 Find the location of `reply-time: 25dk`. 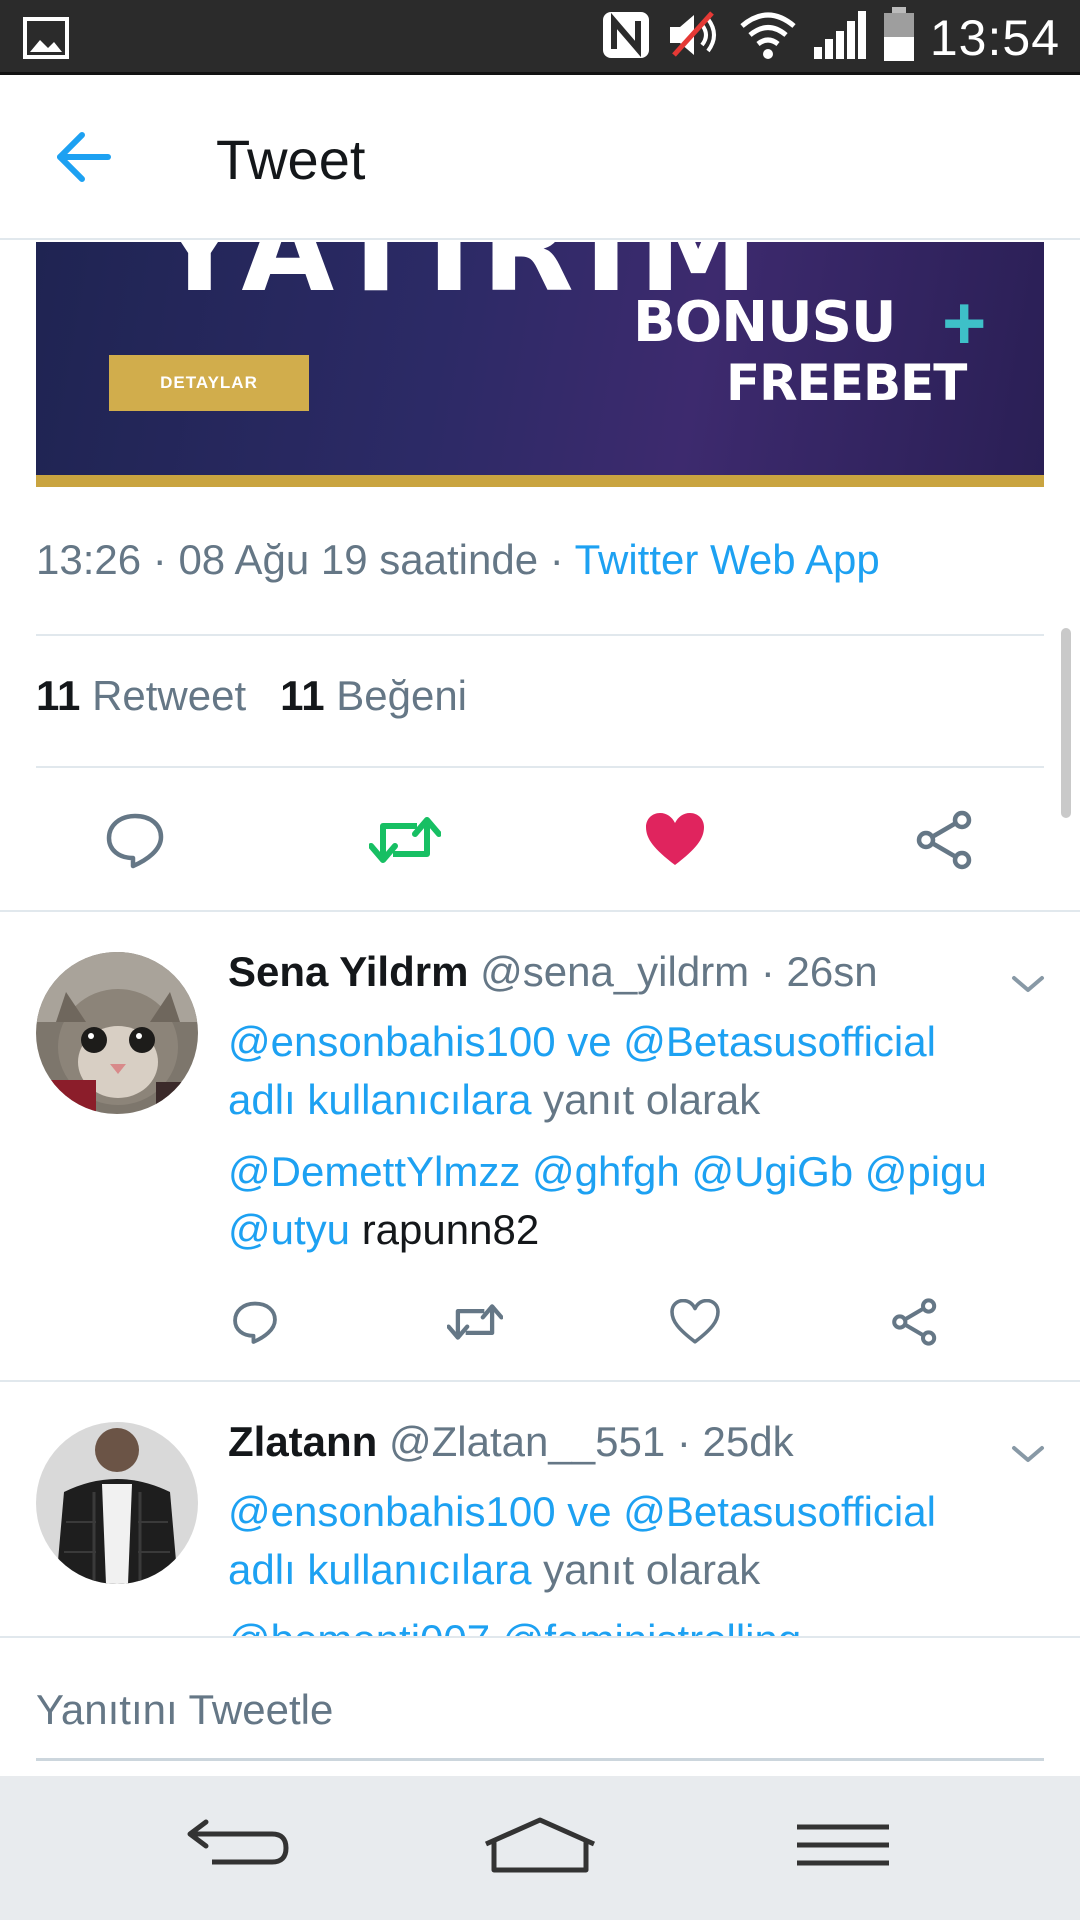

reply-time: 25dk is located at coordinates (748, 1441).